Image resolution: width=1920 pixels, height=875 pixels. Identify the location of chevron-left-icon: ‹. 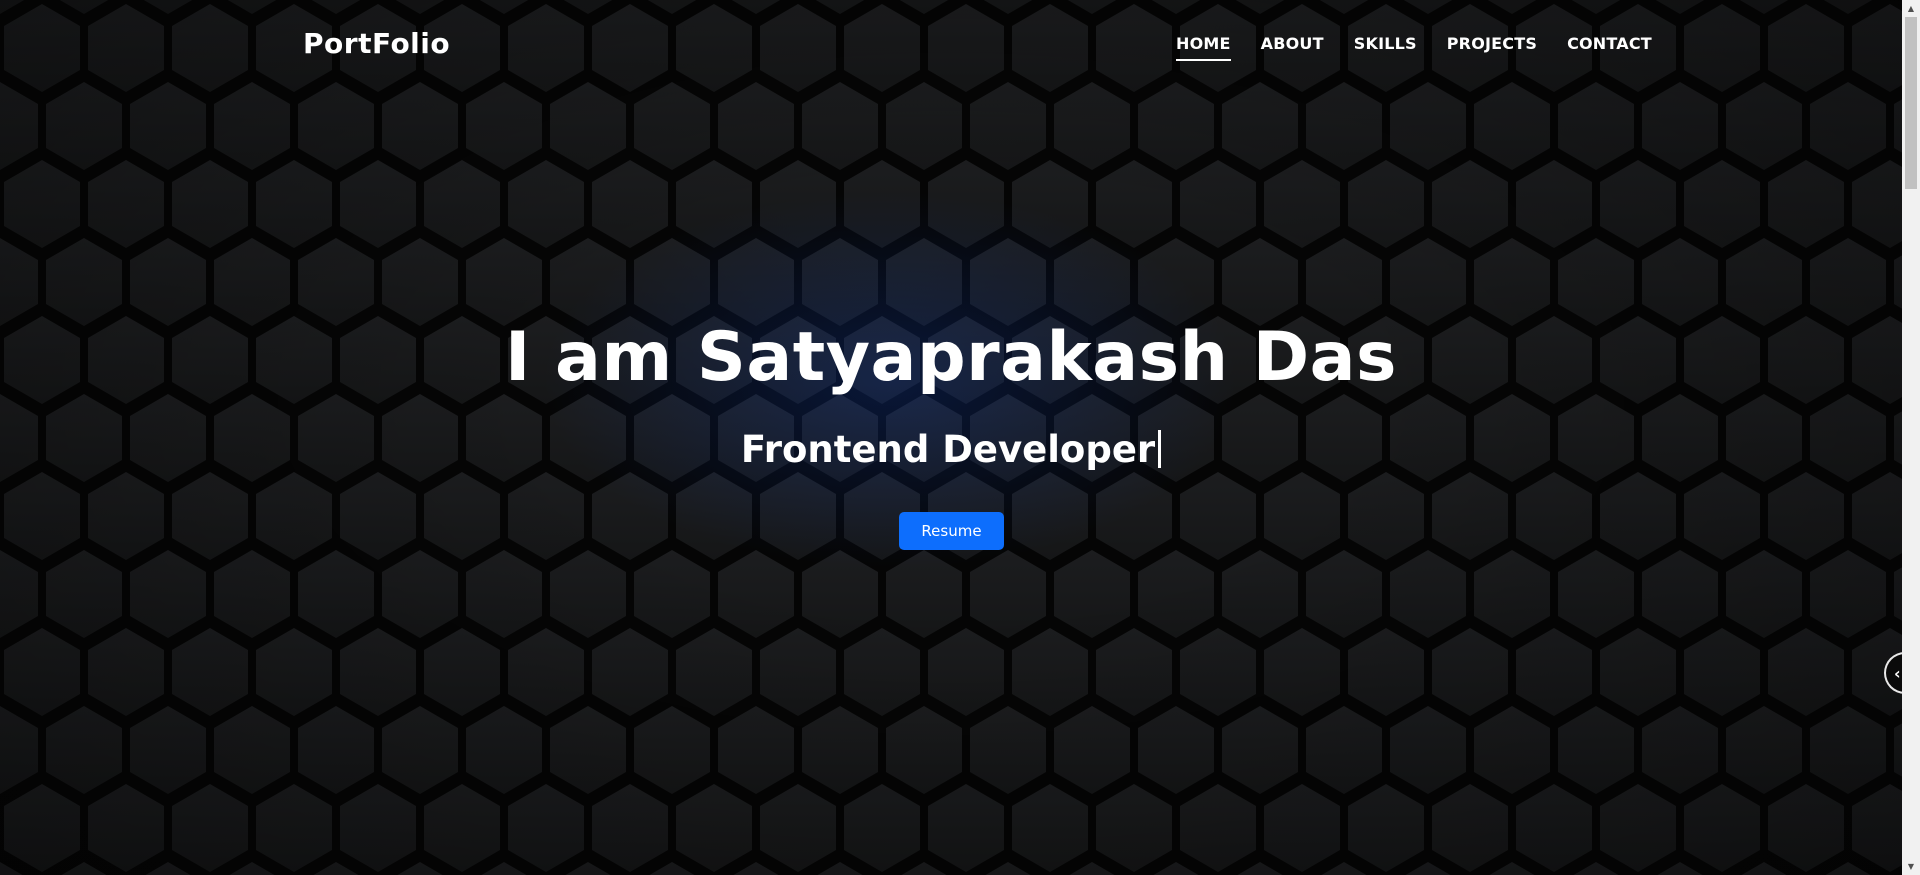
(1897, 673).